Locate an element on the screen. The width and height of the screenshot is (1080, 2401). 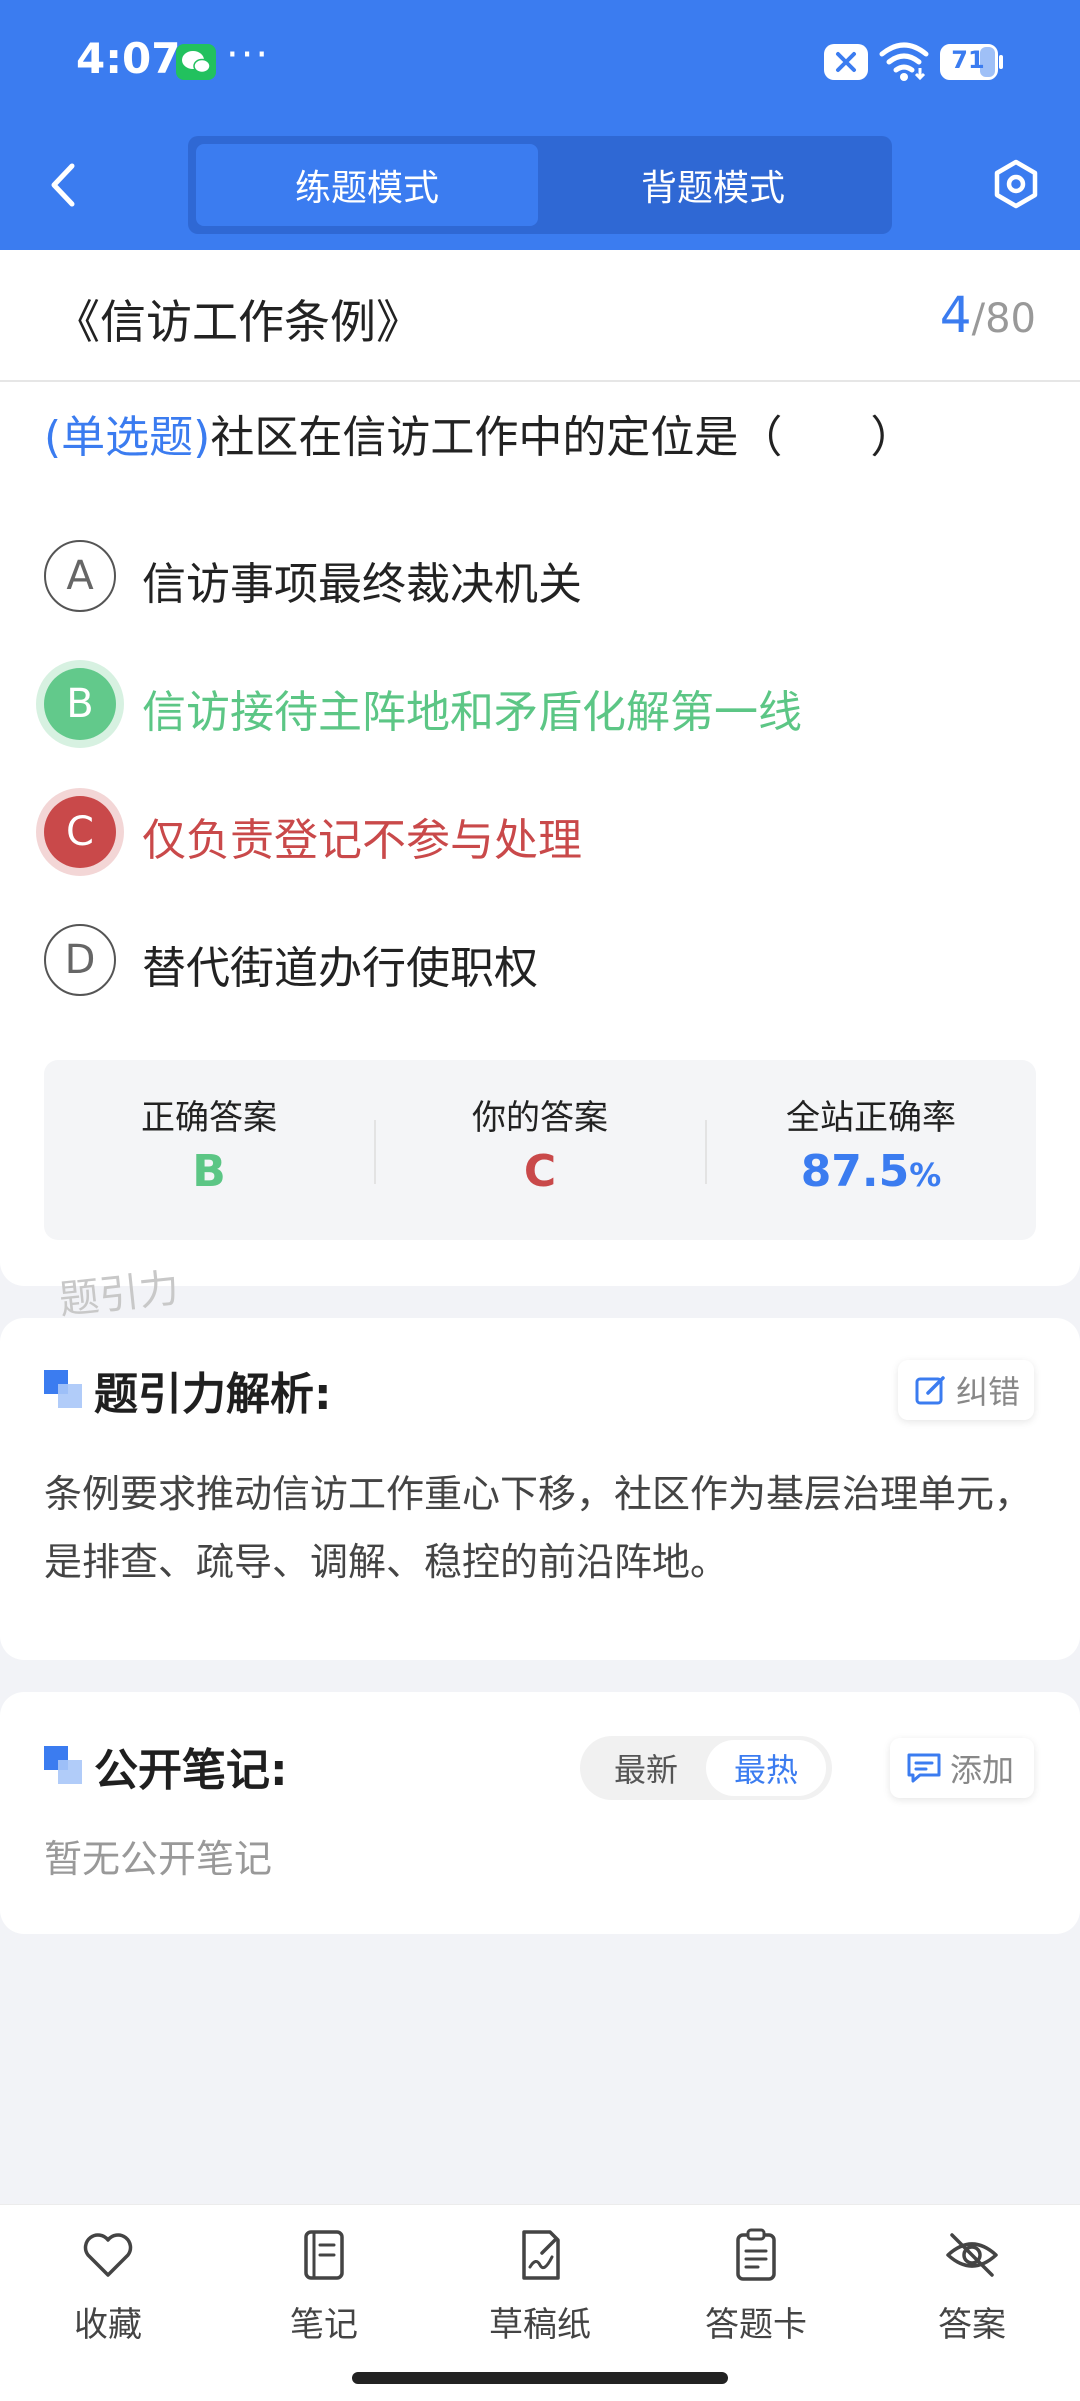
option-d: D 替代街道办行使职权 is located at coordinates (544, 962).